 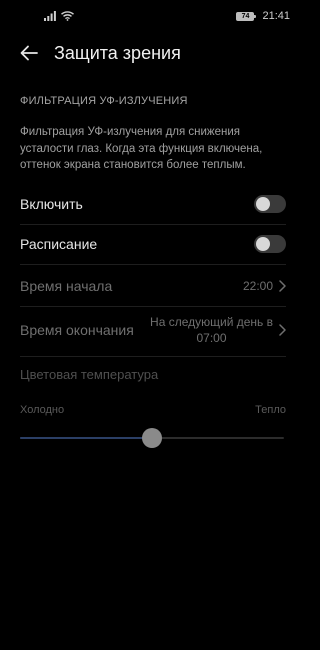 I want to click on clock: 21:41, so click(x=276, y=16).